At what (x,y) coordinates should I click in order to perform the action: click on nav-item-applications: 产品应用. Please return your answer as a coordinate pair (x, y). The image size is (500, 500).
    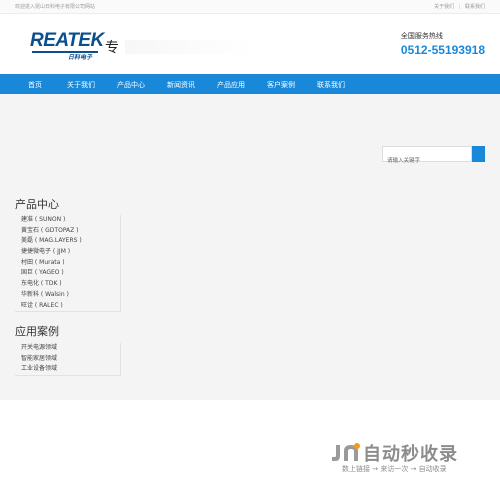
    Looking at the image, I should click on (231, 85).